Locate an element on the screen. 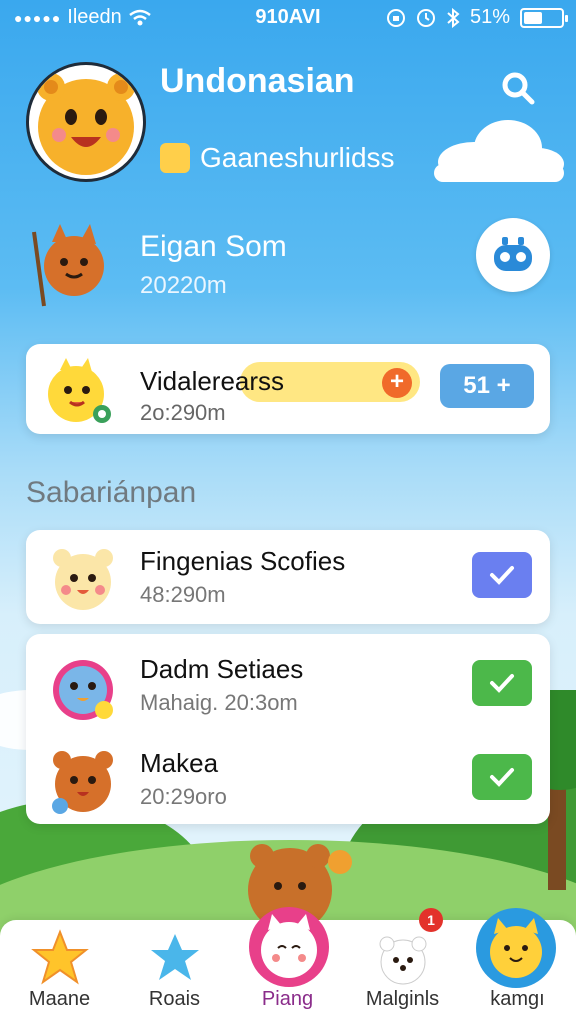 This screenshot has height=1024, width=576. star-icon is located at coordinates (60, 957).